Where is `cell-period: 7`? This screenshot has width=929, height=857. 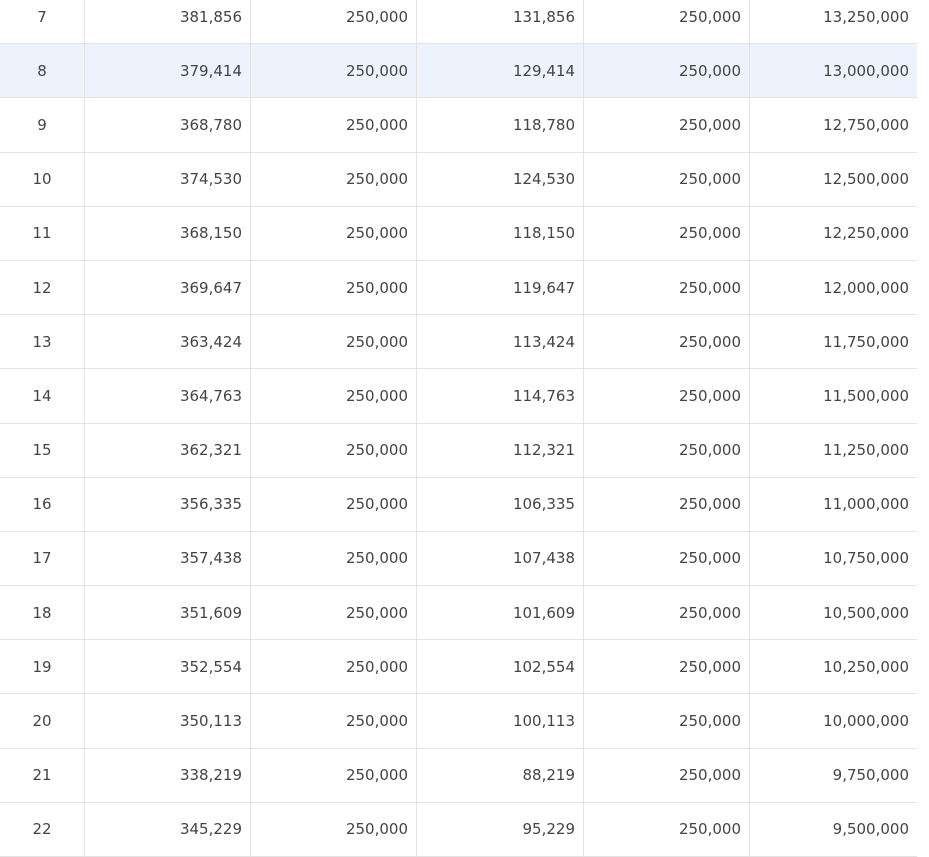
cell-period: 7 is located at coordinates (42, 22).